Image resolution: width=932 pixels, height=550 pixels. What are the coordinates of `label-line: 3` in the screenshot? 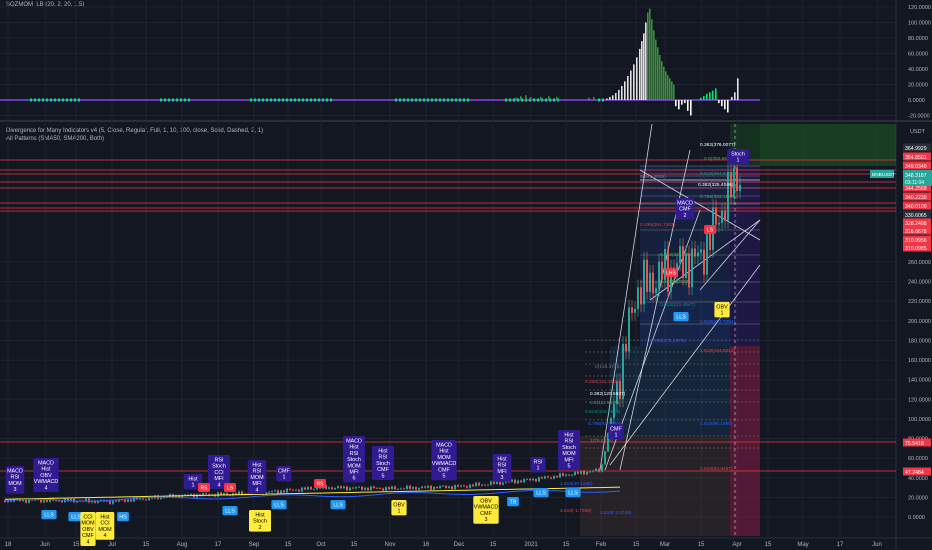 It's located at (502, 478).